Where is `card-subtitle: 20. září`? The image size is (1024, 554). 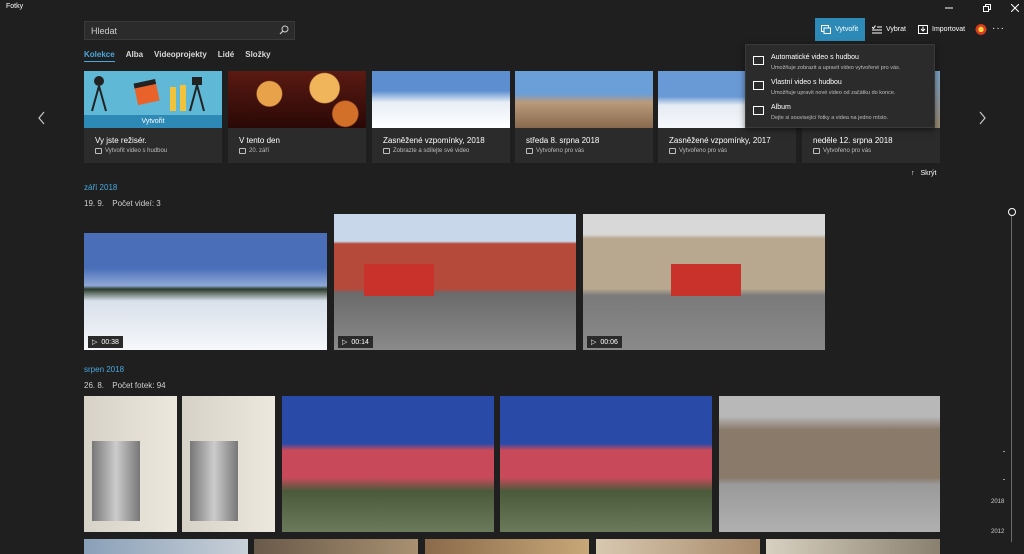 card-subtitle: 20. září is located at coordinates (254, 151).